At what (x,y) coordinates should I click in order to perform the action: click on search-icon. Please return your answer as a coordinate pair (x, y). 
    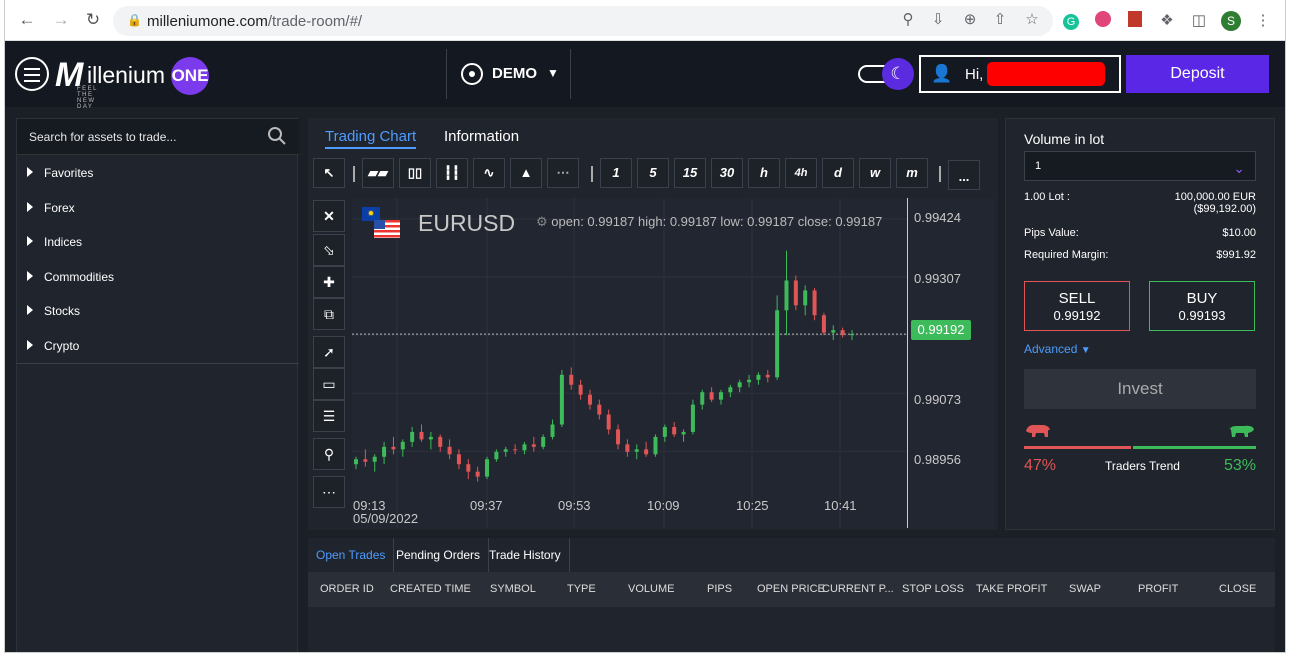
    Looking at the image, I should click on (277, 136).